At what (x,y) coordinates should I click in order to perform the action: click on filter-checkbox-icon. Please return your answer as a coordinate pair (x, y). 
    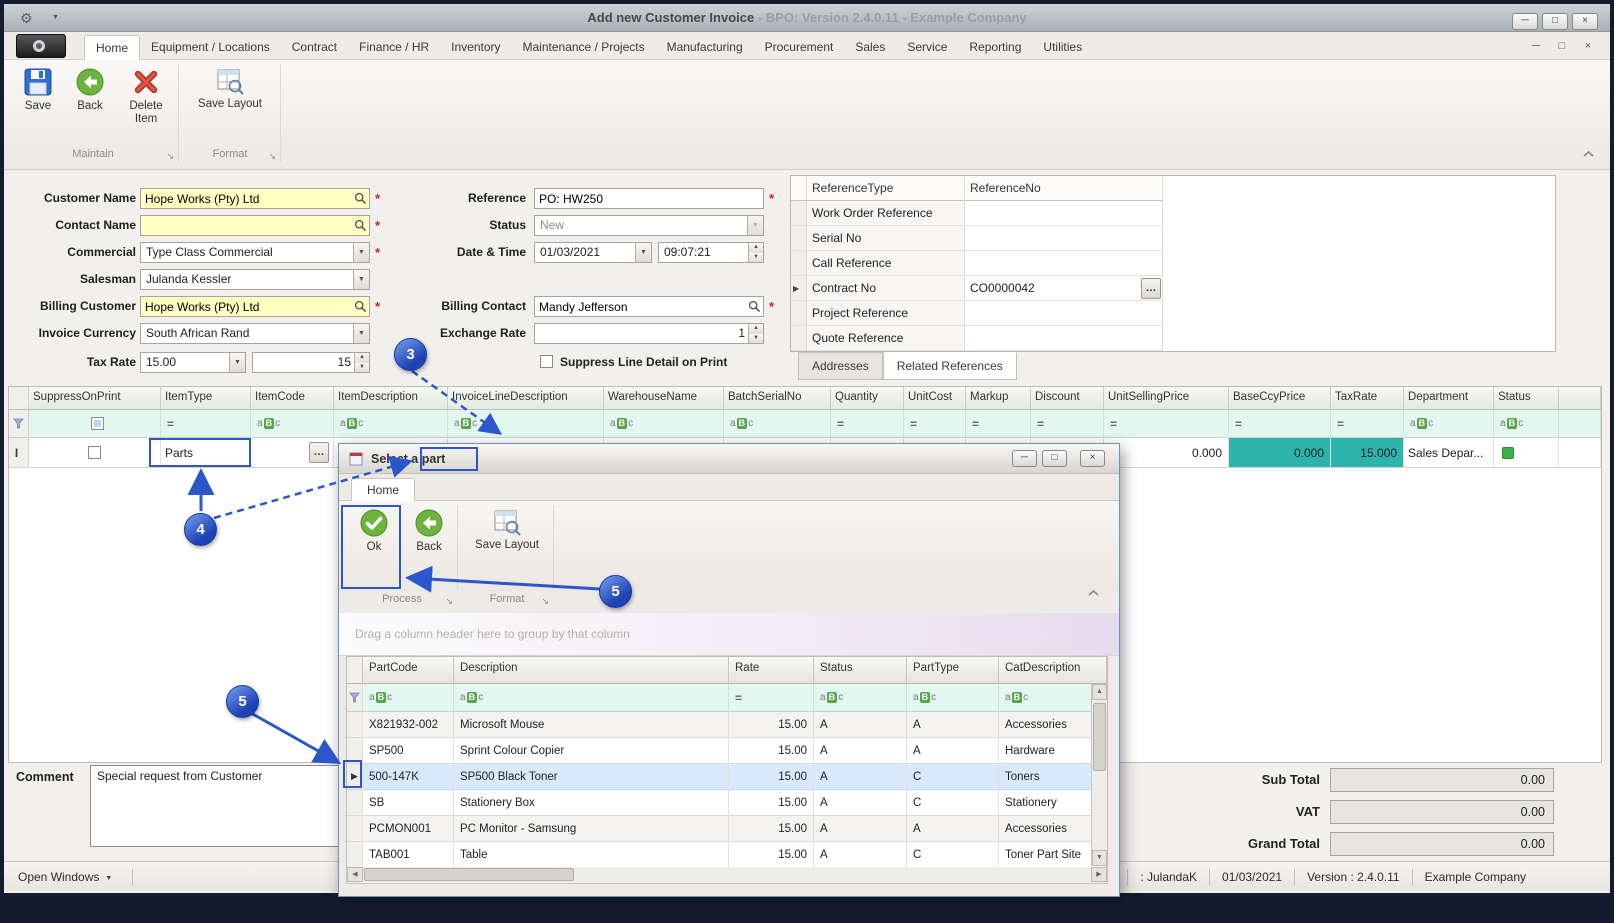
    Looking at the image, I should click on (97, 423).